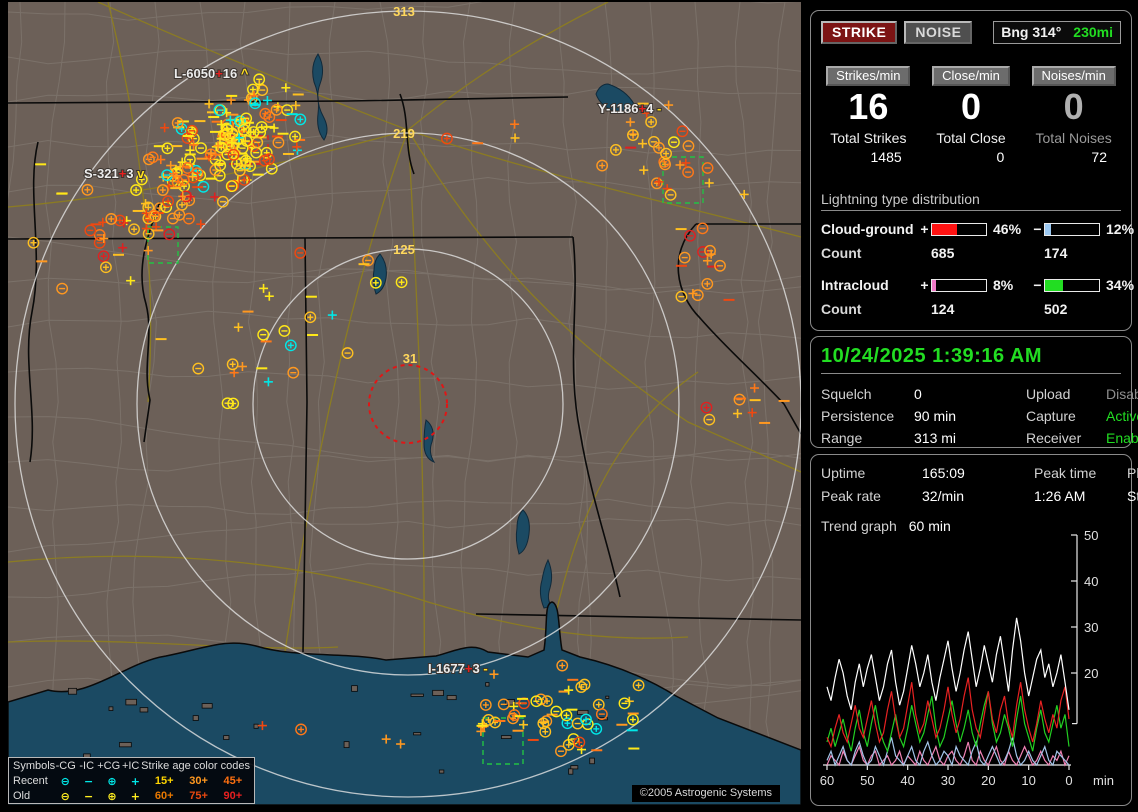  What do you see at coordinates (1048, 394) in the screenshot?
I see `upload-label: Upload` at bounding box center [1048, 394].